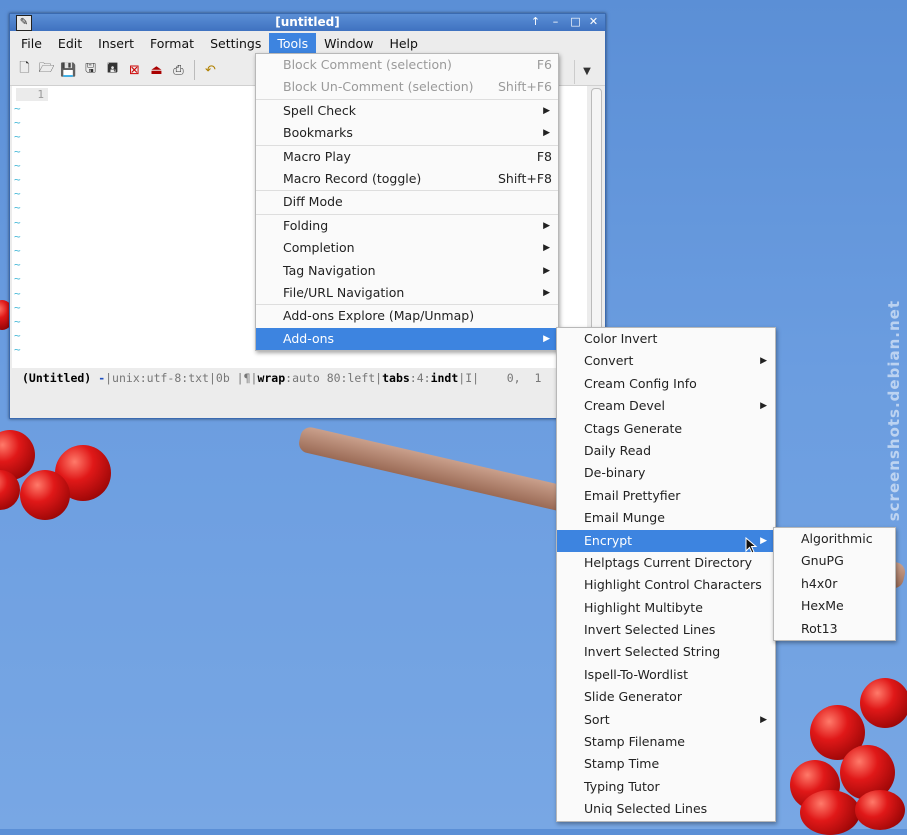 This screenshot has width=907, height=835. What do you see at coordinates (313, 202) in the screenshot?
I see `tools-menu-item-label: Diff Mode` at bounding box center [313, 202].